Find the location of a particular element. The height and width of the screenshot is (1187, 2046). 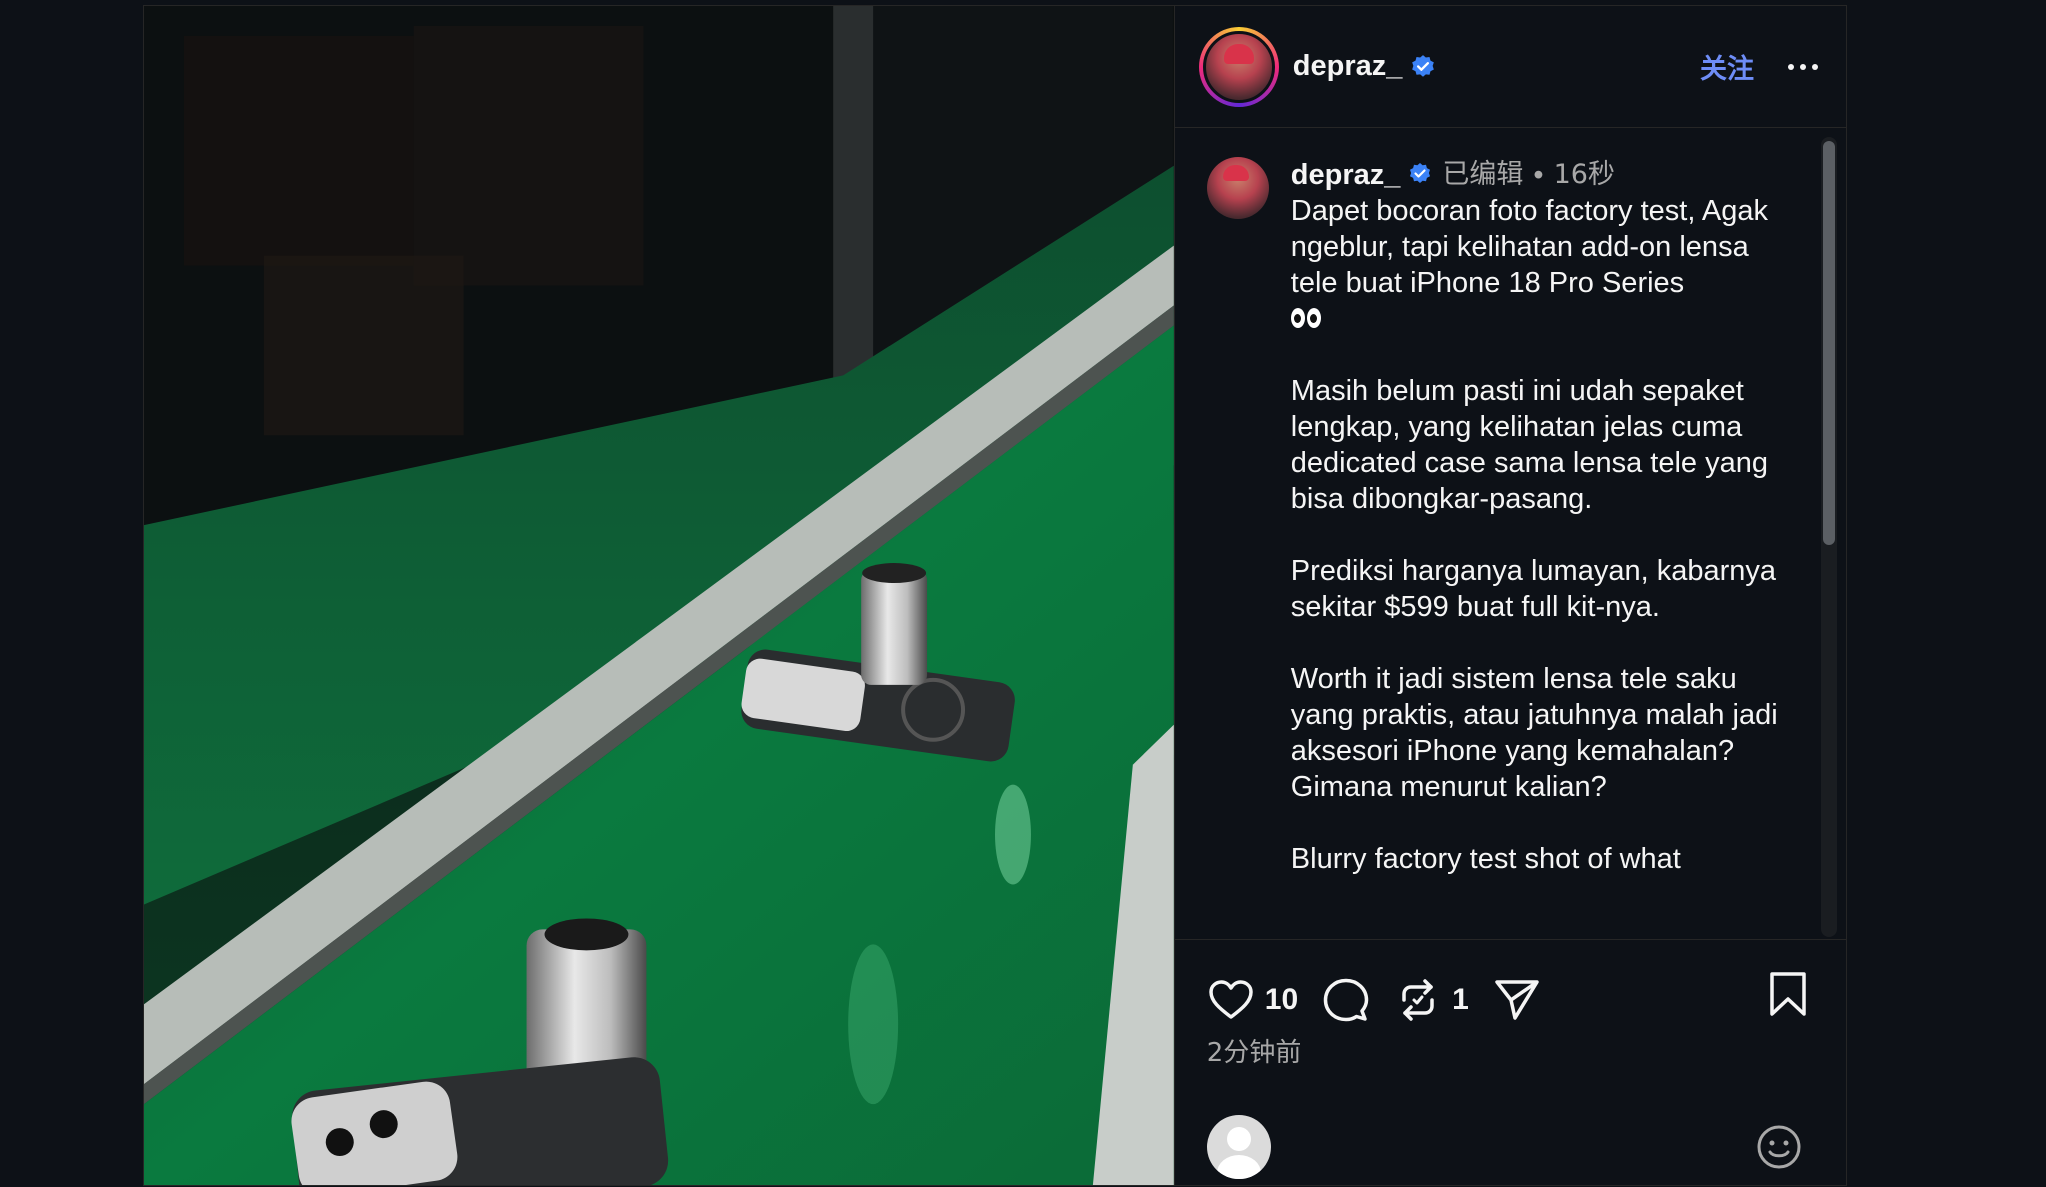

post-actions: 10 1 2分钟前 is located at coordinates (1510, 1004).